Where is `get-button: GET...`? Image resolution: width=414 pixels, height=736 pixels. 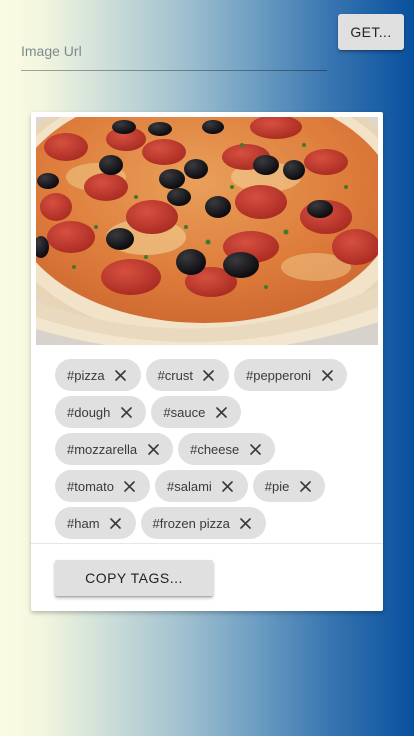 get-button: GET... is located at coordinates (371, 32).